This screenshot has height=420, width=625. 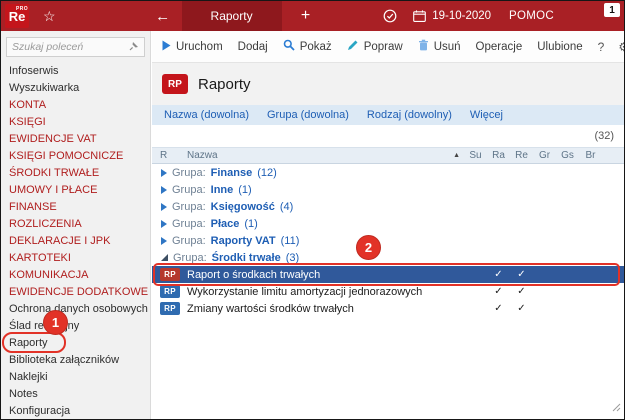 I want to click on add-label: Dodaj, so click(x=252, y=46).